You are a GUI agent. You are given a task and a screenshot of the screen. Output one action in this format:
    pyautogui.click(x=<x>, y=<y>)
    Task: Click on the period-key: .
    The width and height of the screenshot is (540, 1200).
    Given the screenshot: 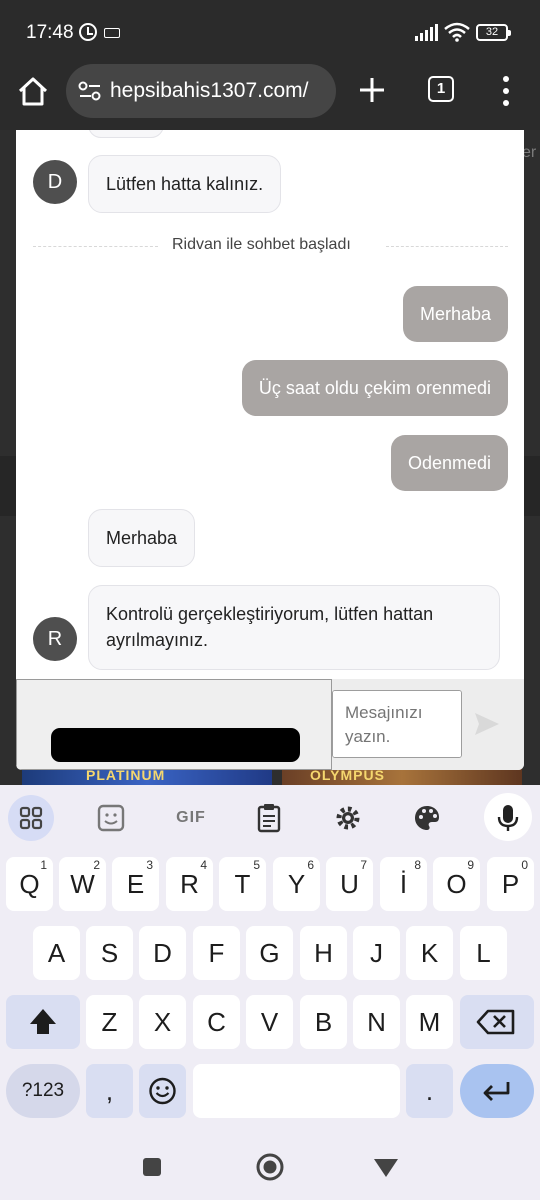 What is the action you would take?
    pyautogui.click(x=429, y=1091)
    